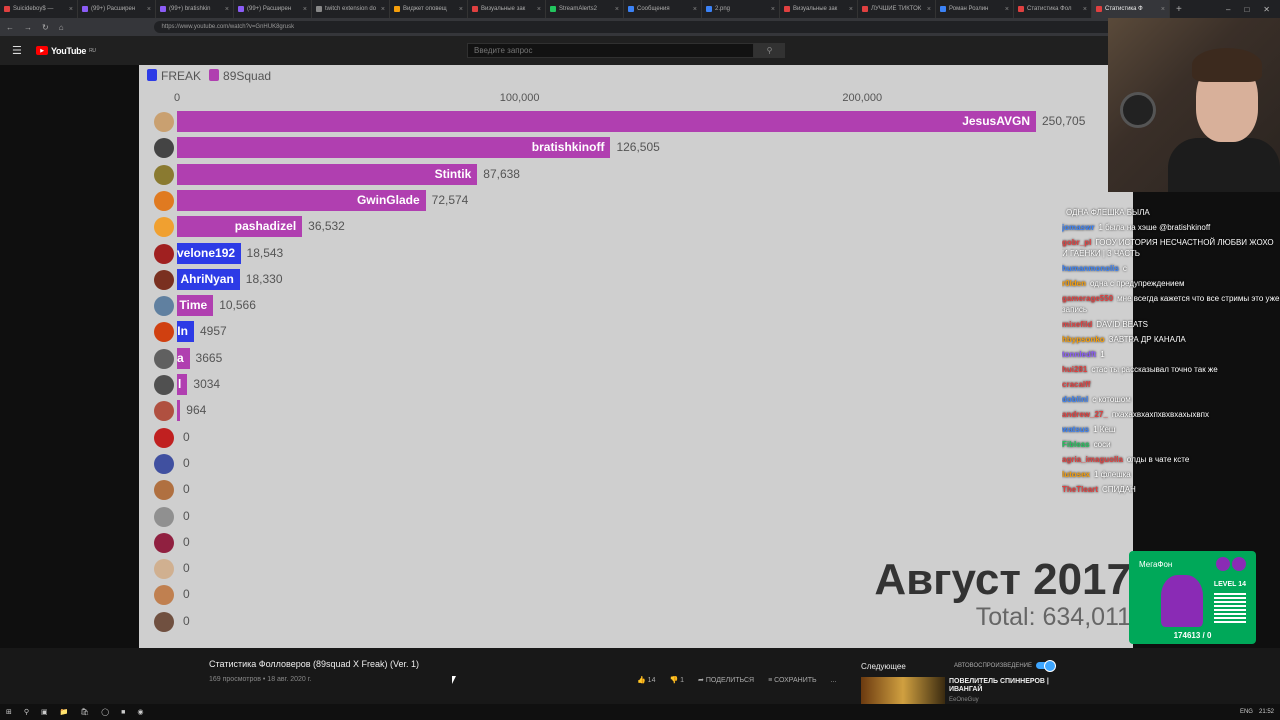  What do you see at coordinates (792, 680) in the screenshot?
I see `save-button: ≡ СОХРАНИТЬ` at bounding box center [792, 680].